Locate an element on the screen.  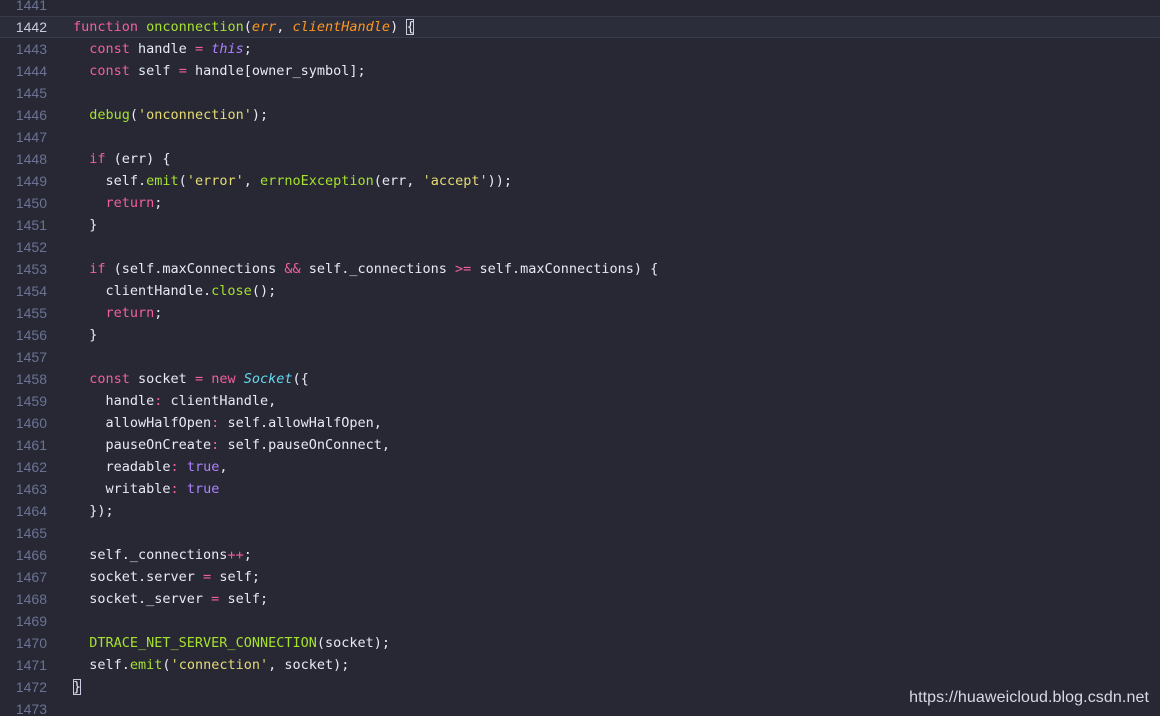
code-token: 'accept' is located at coordinates (455, 181).